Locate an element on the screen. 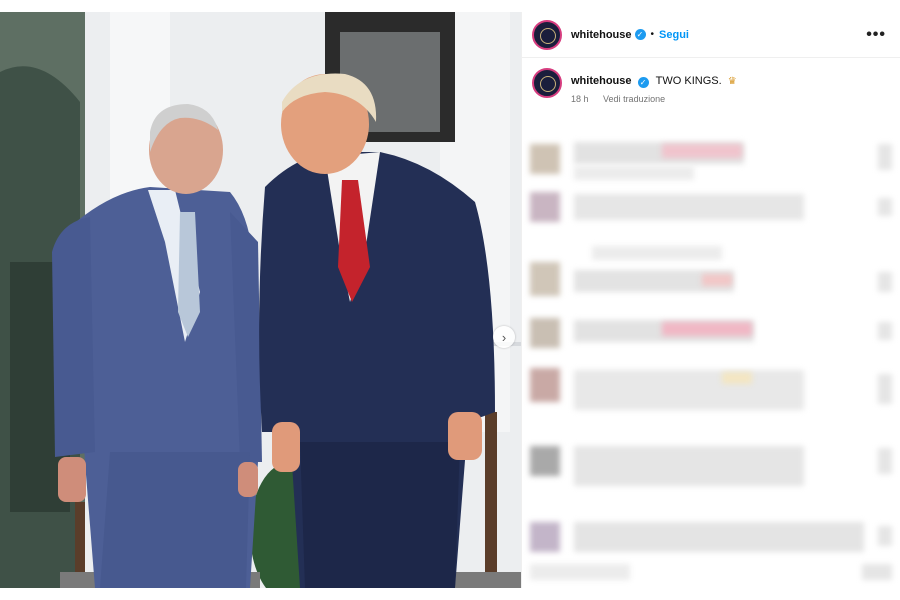  caption-text: TWO KINGS. is located at coordinates (688, 81).